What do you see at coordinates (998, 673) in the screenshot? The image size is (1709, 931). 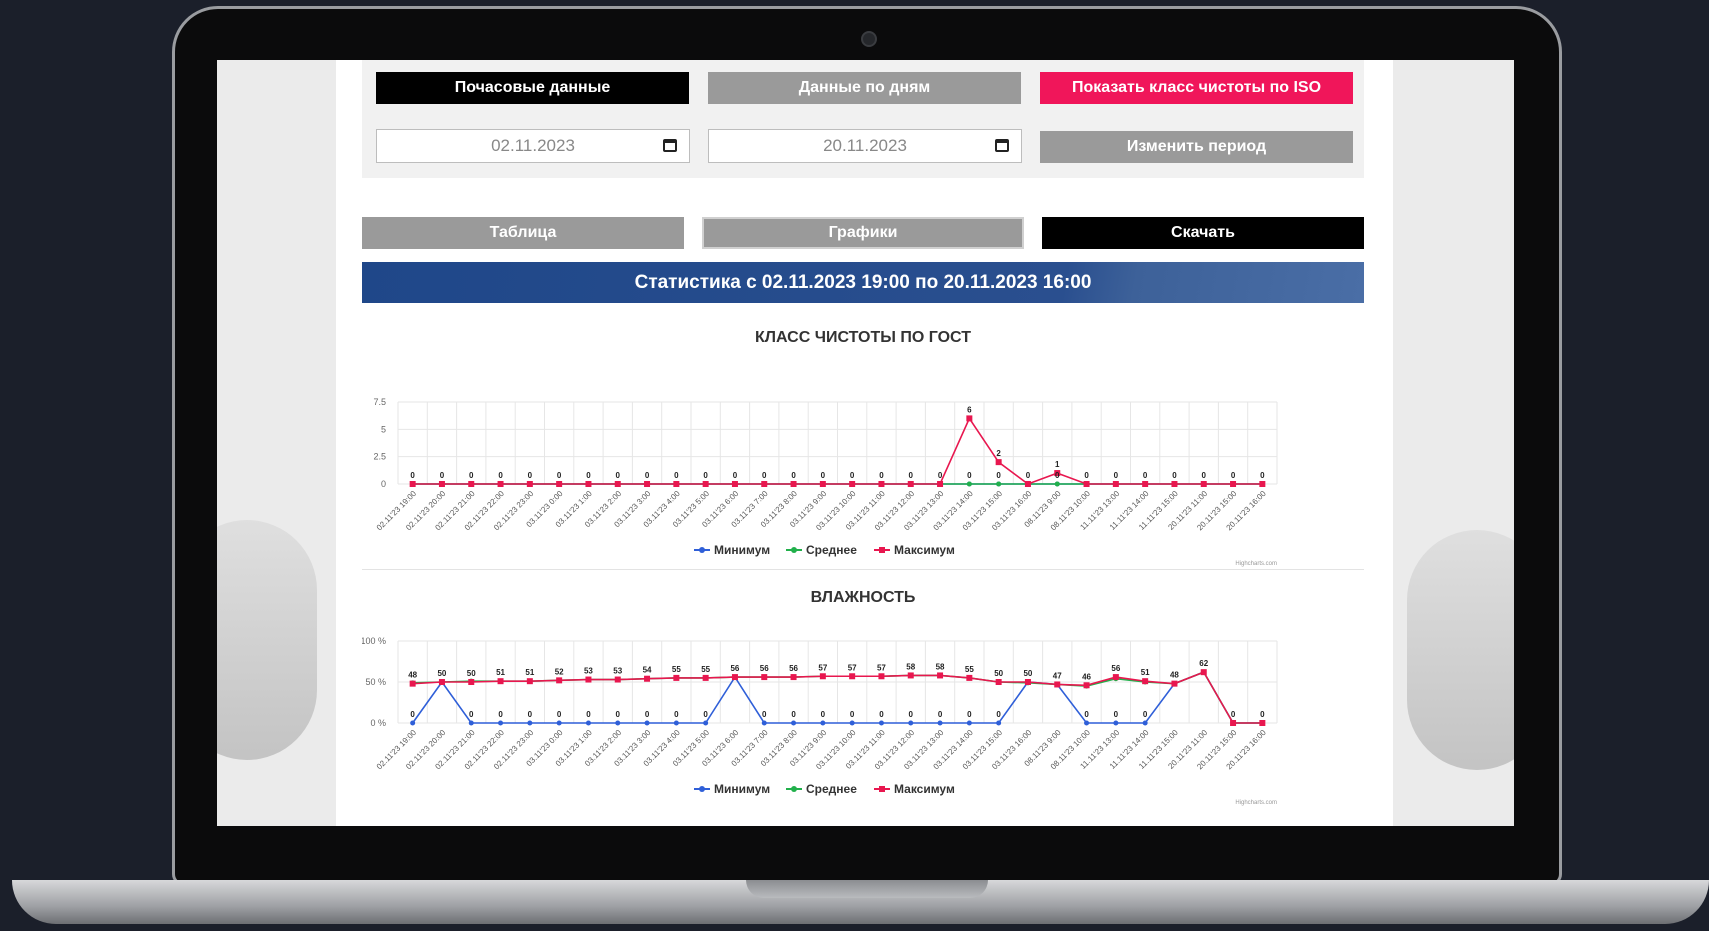 I see `data-label: 50` at bounding box center [998, 673].